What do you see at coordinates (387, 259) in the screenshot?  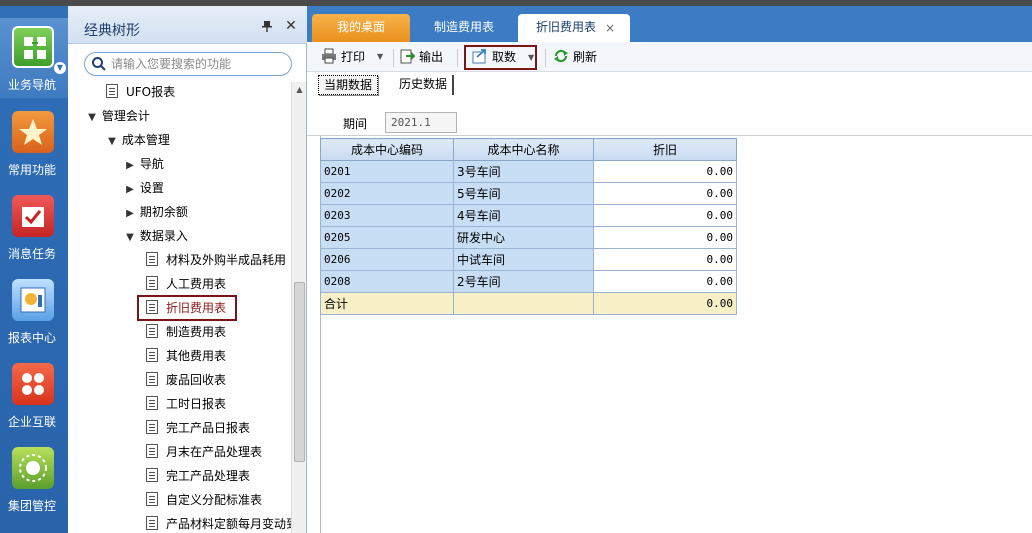 I see `cost-center-code-cell: 0206` at bounding box center [387, 259].